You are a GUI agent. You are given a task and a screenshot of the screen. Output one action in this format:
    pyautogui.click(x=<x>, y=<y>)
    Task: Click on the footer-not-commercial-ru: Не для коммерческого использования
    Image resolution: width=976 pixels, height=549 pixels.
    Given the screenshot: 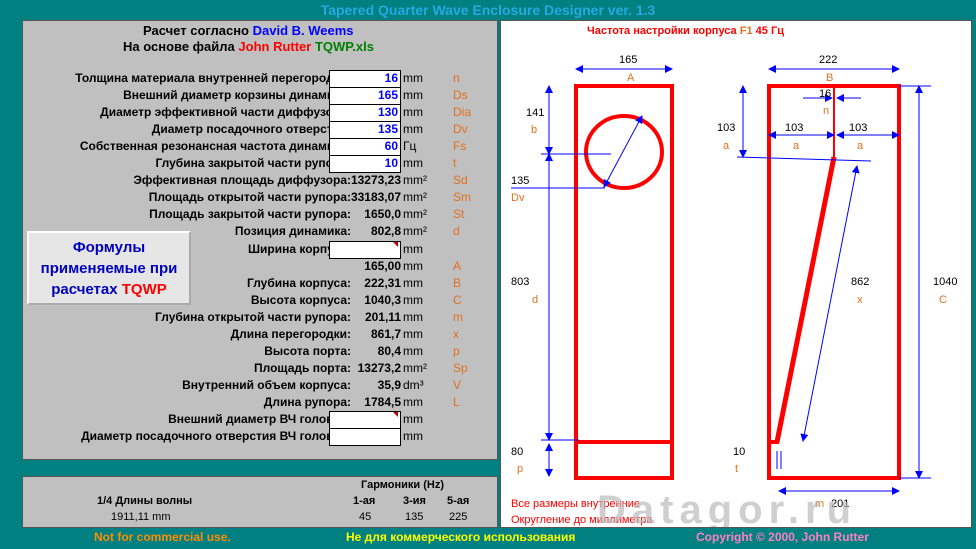 What is the action you would take?
    pyautogui.click(x=461, y=537)
    